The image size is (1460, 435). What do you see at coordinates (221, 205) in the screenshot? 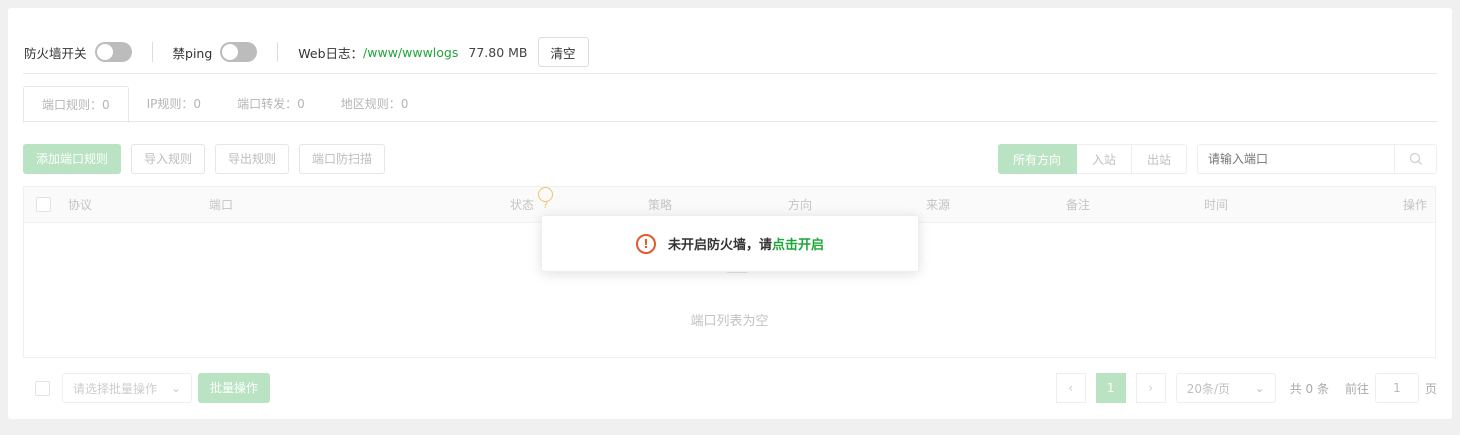
I see `col-port: 端口` at bounding box center [221, 205].